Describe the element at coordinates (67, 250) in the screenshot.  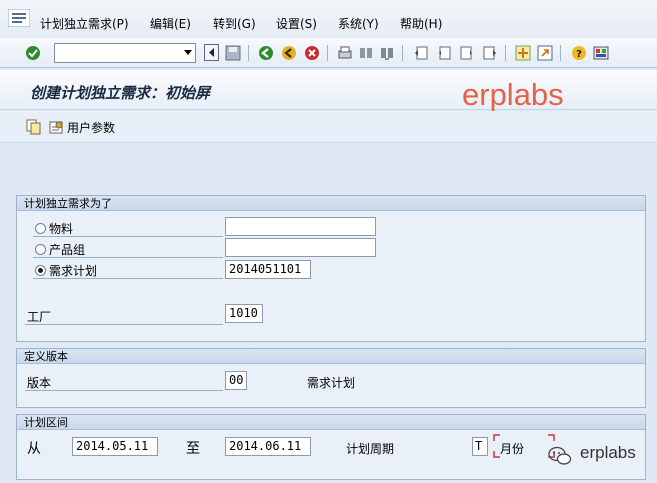
I see `product-group-label: 产品组` at that location.